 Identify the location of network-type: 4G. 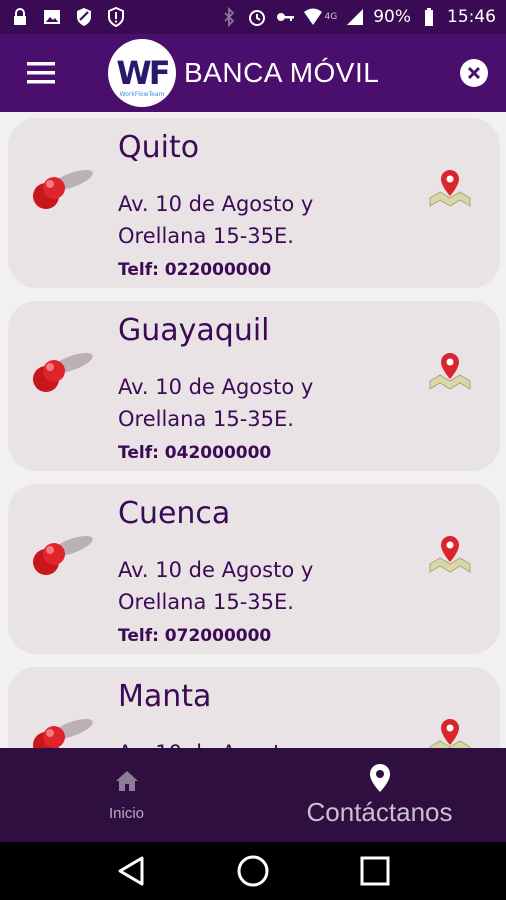
(331, 17).